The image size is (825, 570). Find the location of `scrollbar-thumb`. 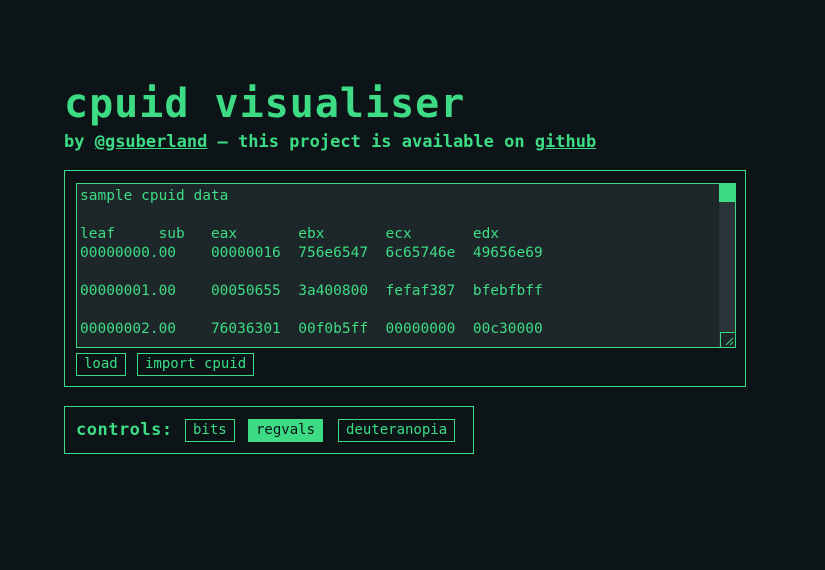

scrollbar-thumb is located at coordinates (727, 193).